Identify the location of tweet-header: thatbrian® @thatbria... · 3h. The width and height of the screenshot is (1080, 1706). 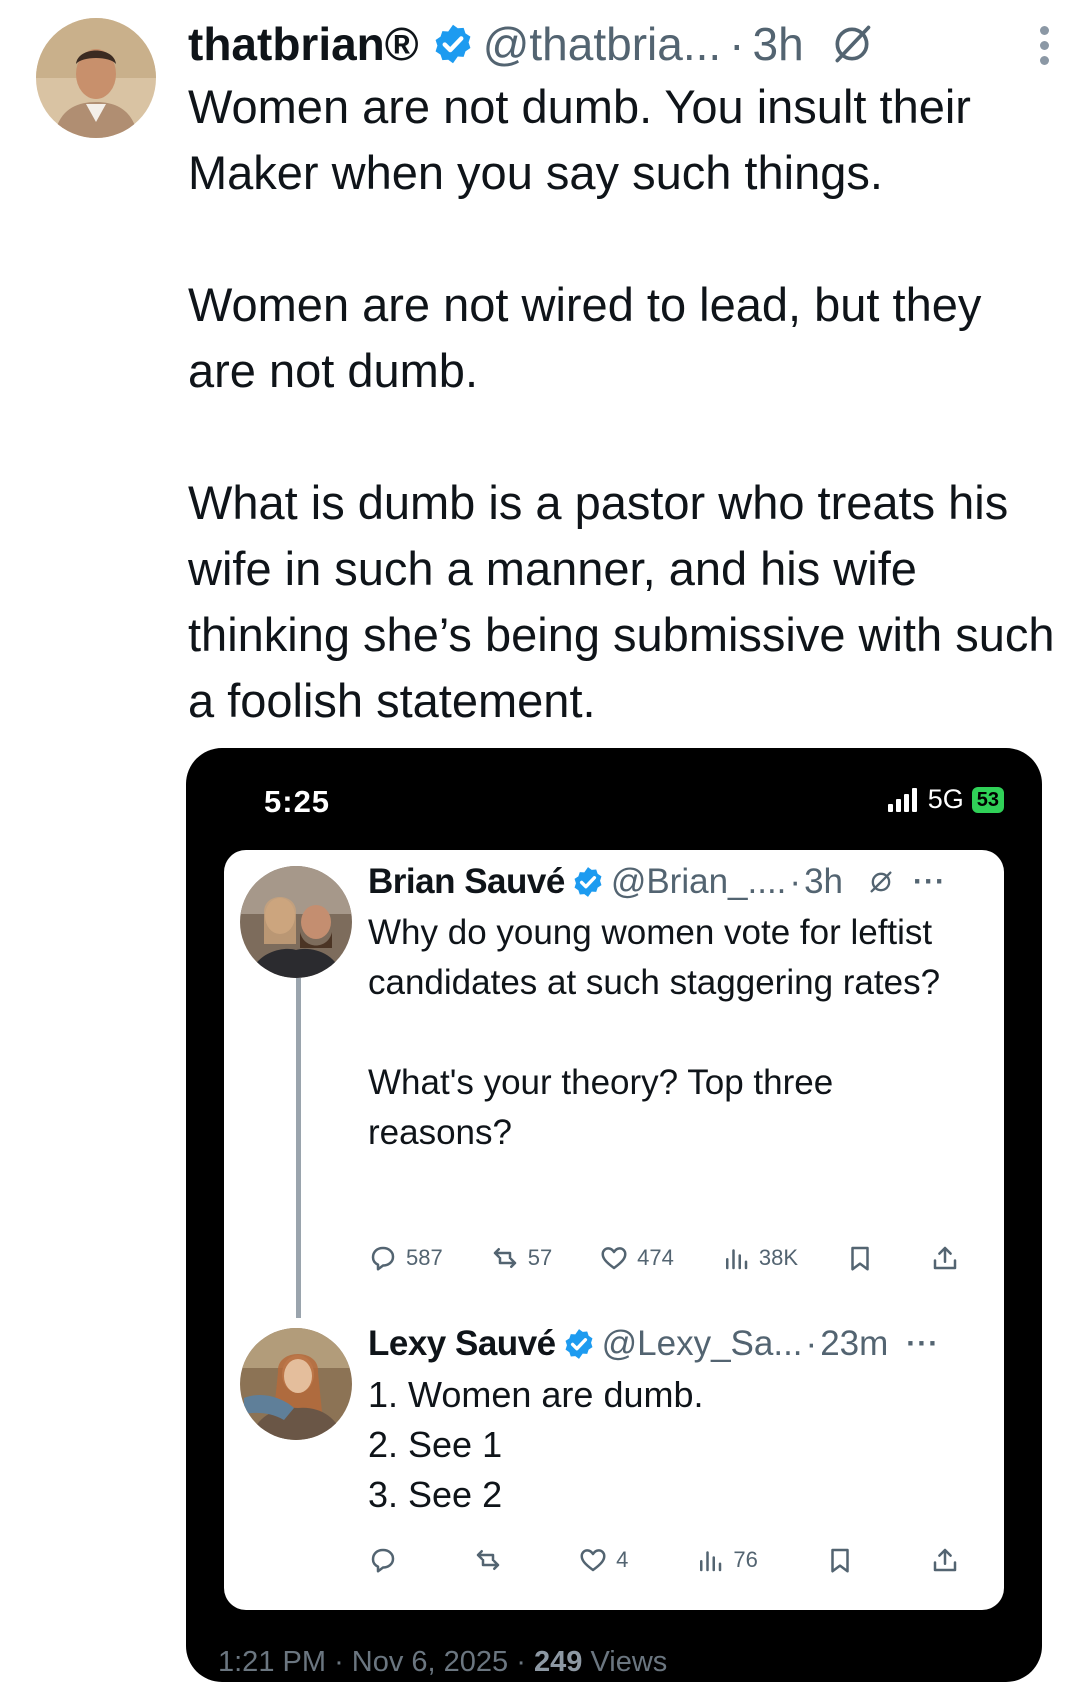
(628, 44).